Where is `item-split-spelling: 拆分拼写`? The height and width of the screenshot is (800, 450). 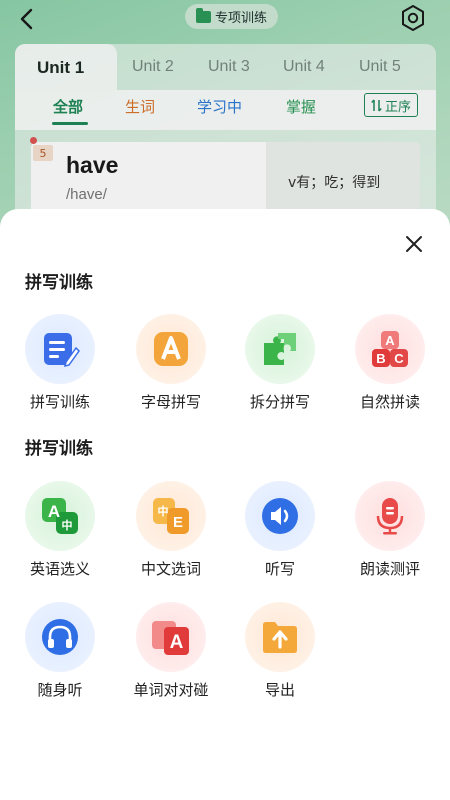 item-split-spelling: 拆分拼写 is located at coordinates (280, 364).